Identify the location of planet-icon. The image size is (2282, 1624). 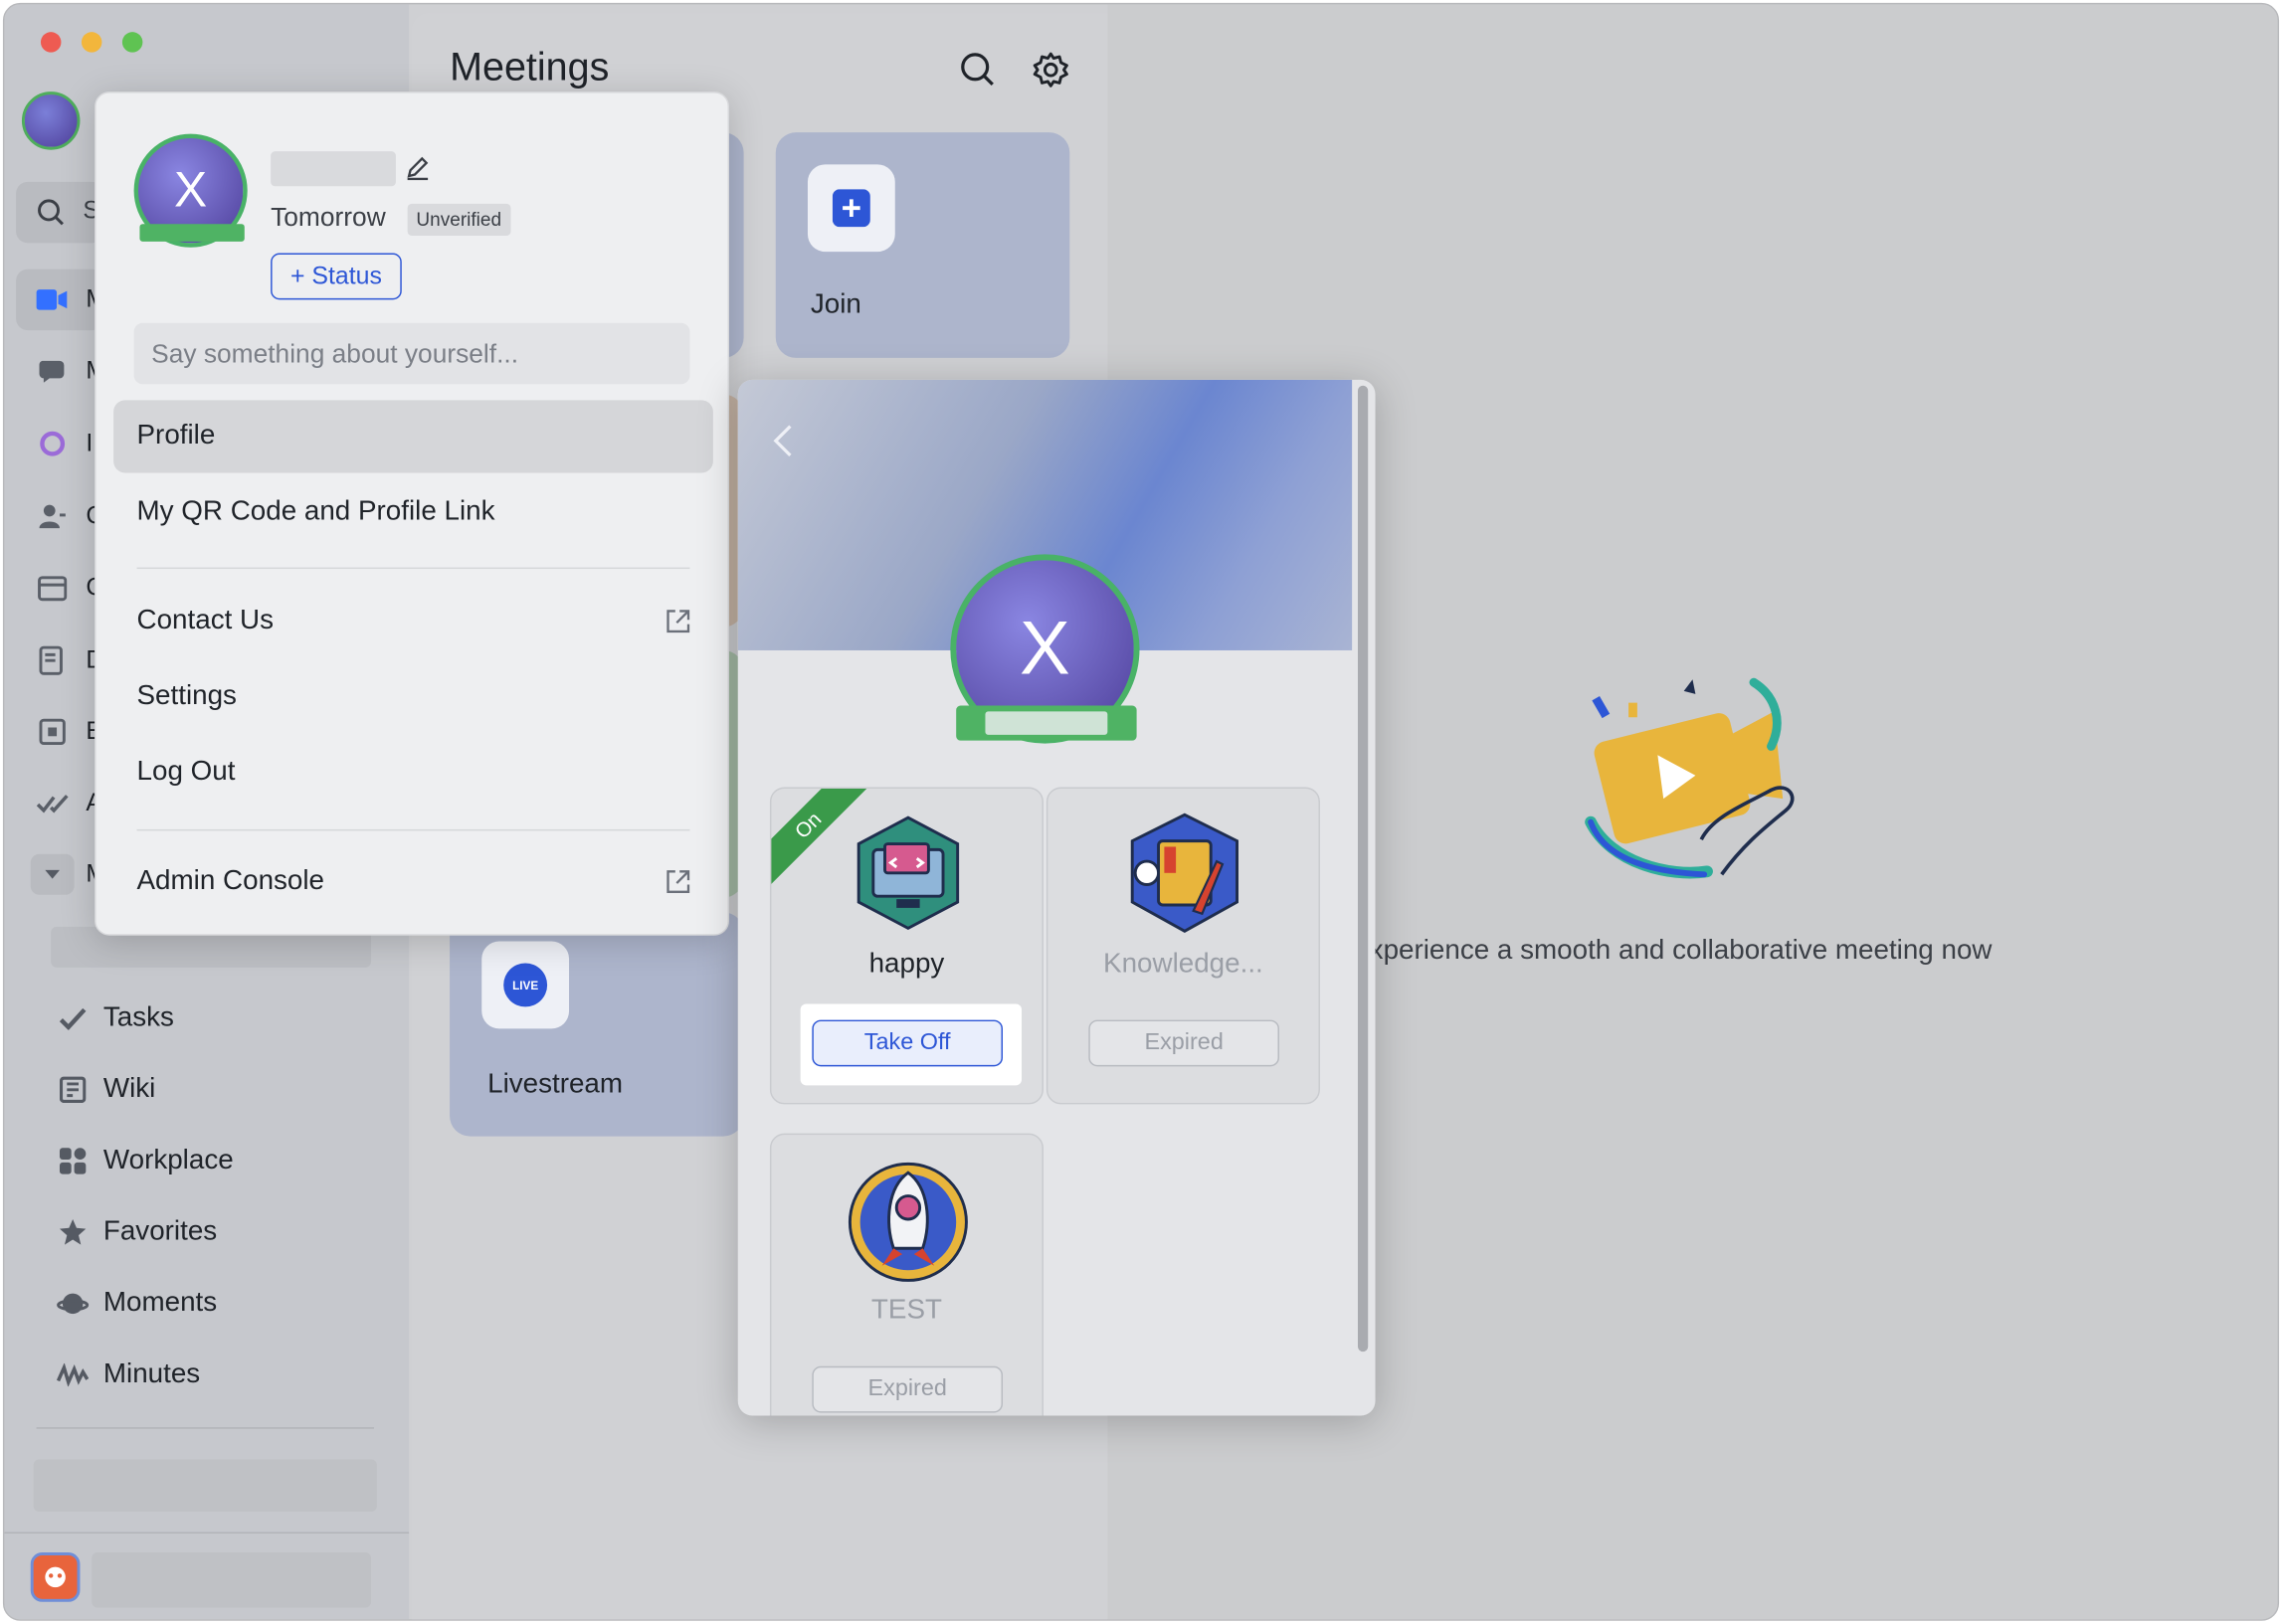
(73, 1304).